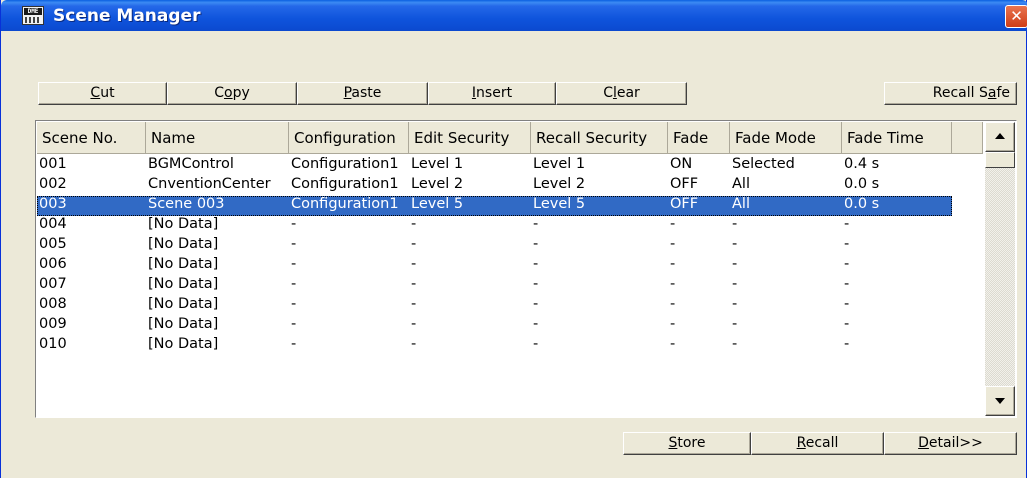  I want to click on scroll-up-button, so click(1000, 137).